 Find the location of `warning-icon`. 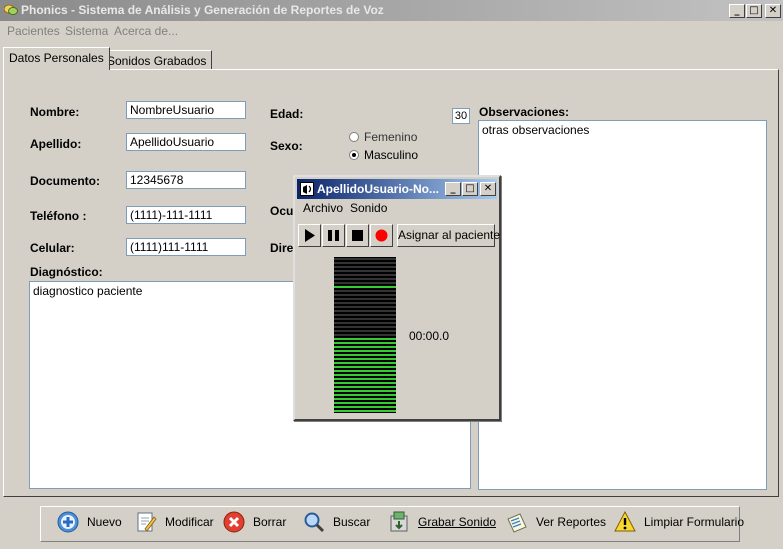

warning-icon is located at coordinates (625, 521).